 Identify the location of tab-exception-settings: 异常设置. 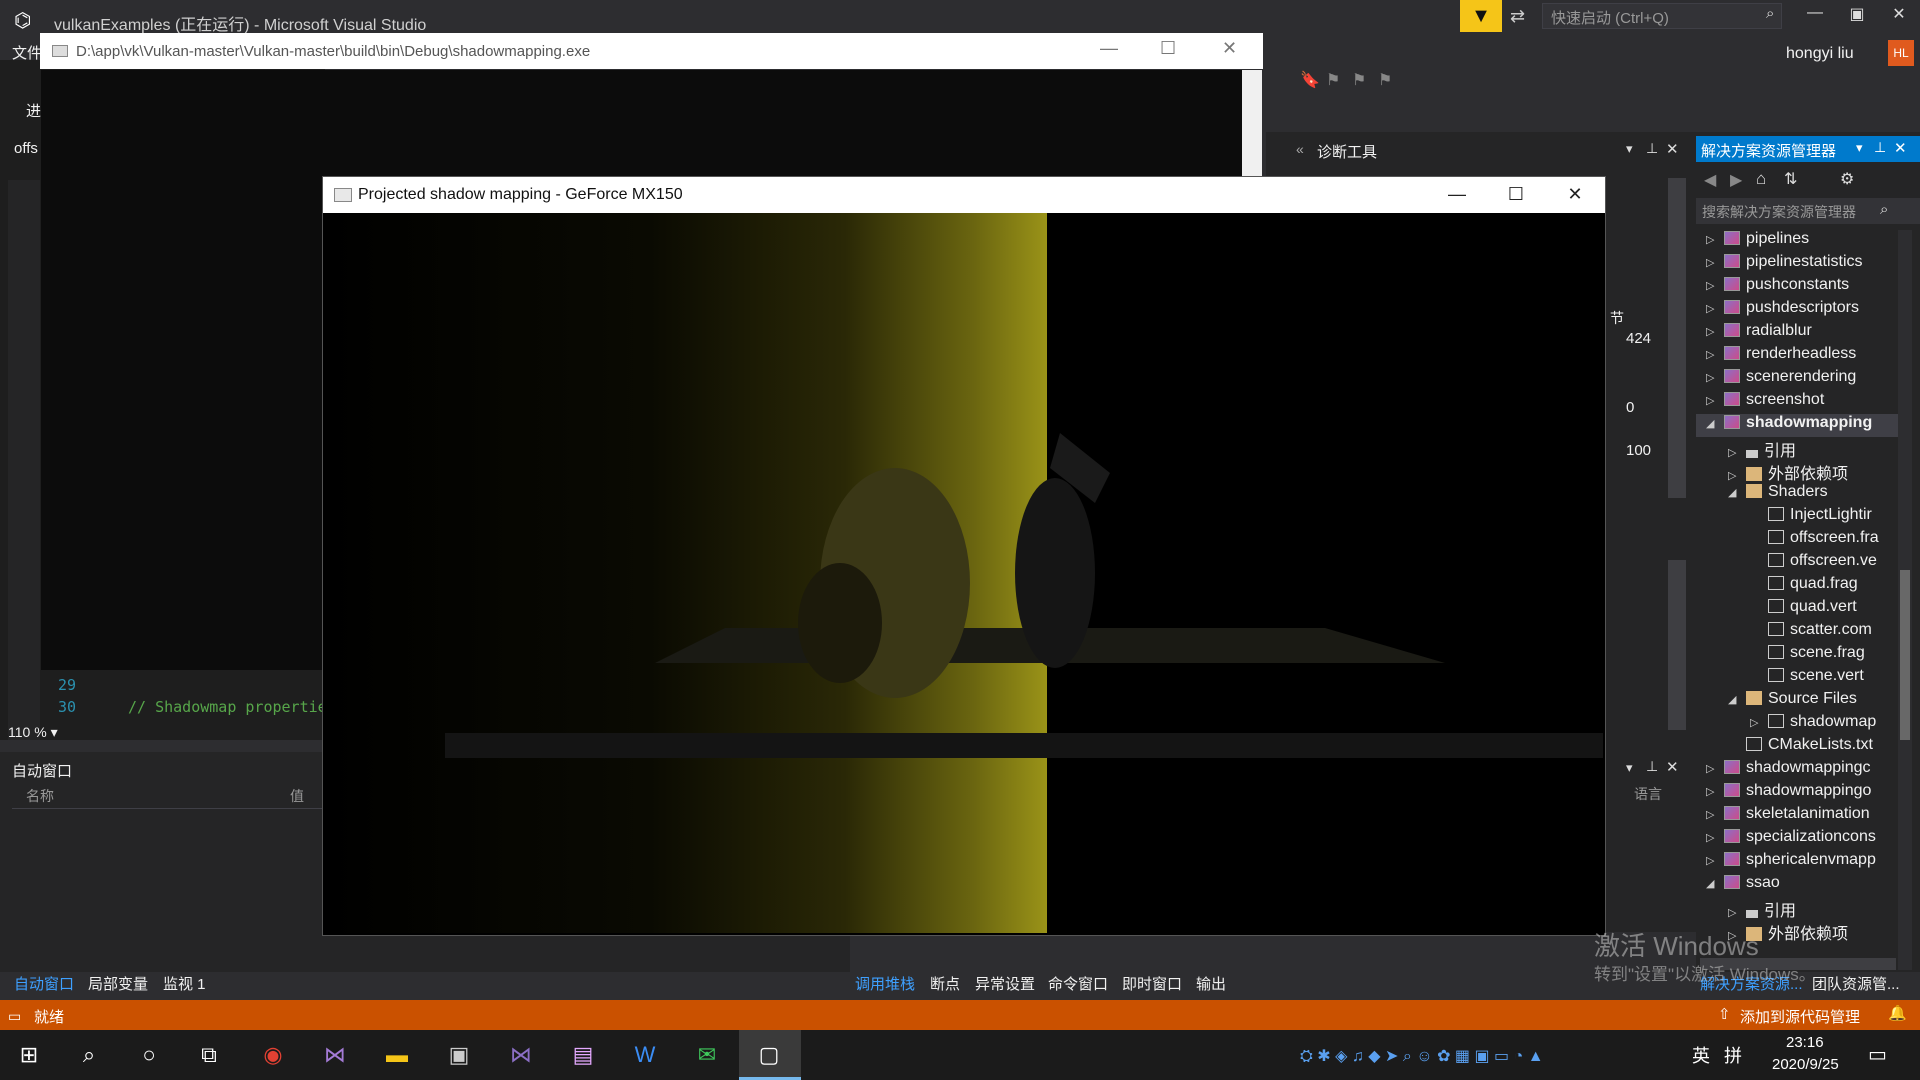
(1005, 983).